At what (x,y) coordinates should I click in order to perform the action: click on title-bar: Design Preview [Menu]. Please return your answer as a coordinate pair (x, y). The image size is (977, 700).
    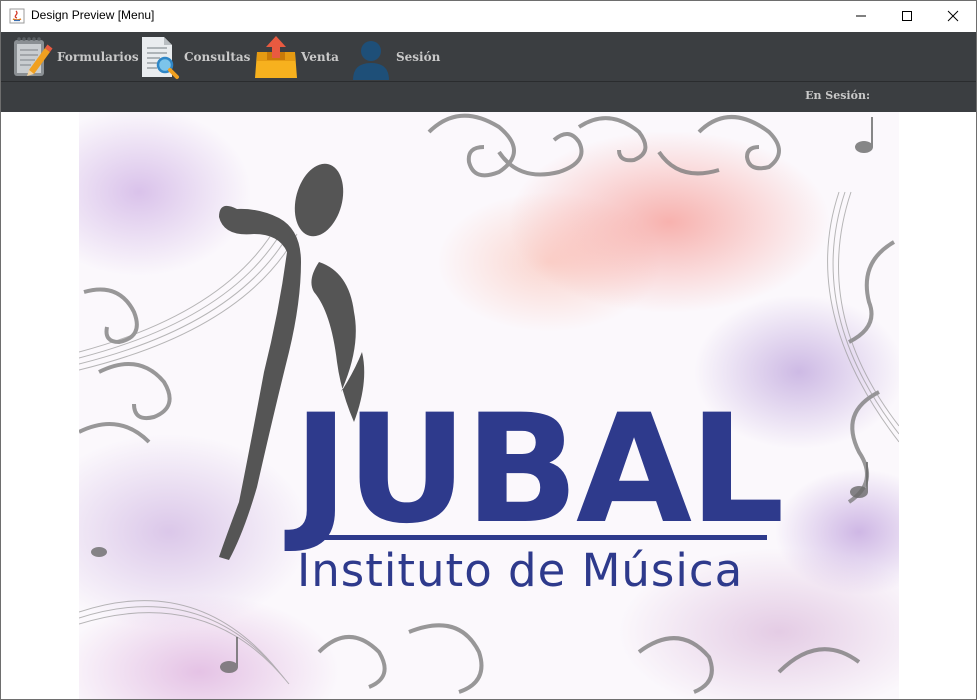
    Looking at the image, I should click on (488, 16).